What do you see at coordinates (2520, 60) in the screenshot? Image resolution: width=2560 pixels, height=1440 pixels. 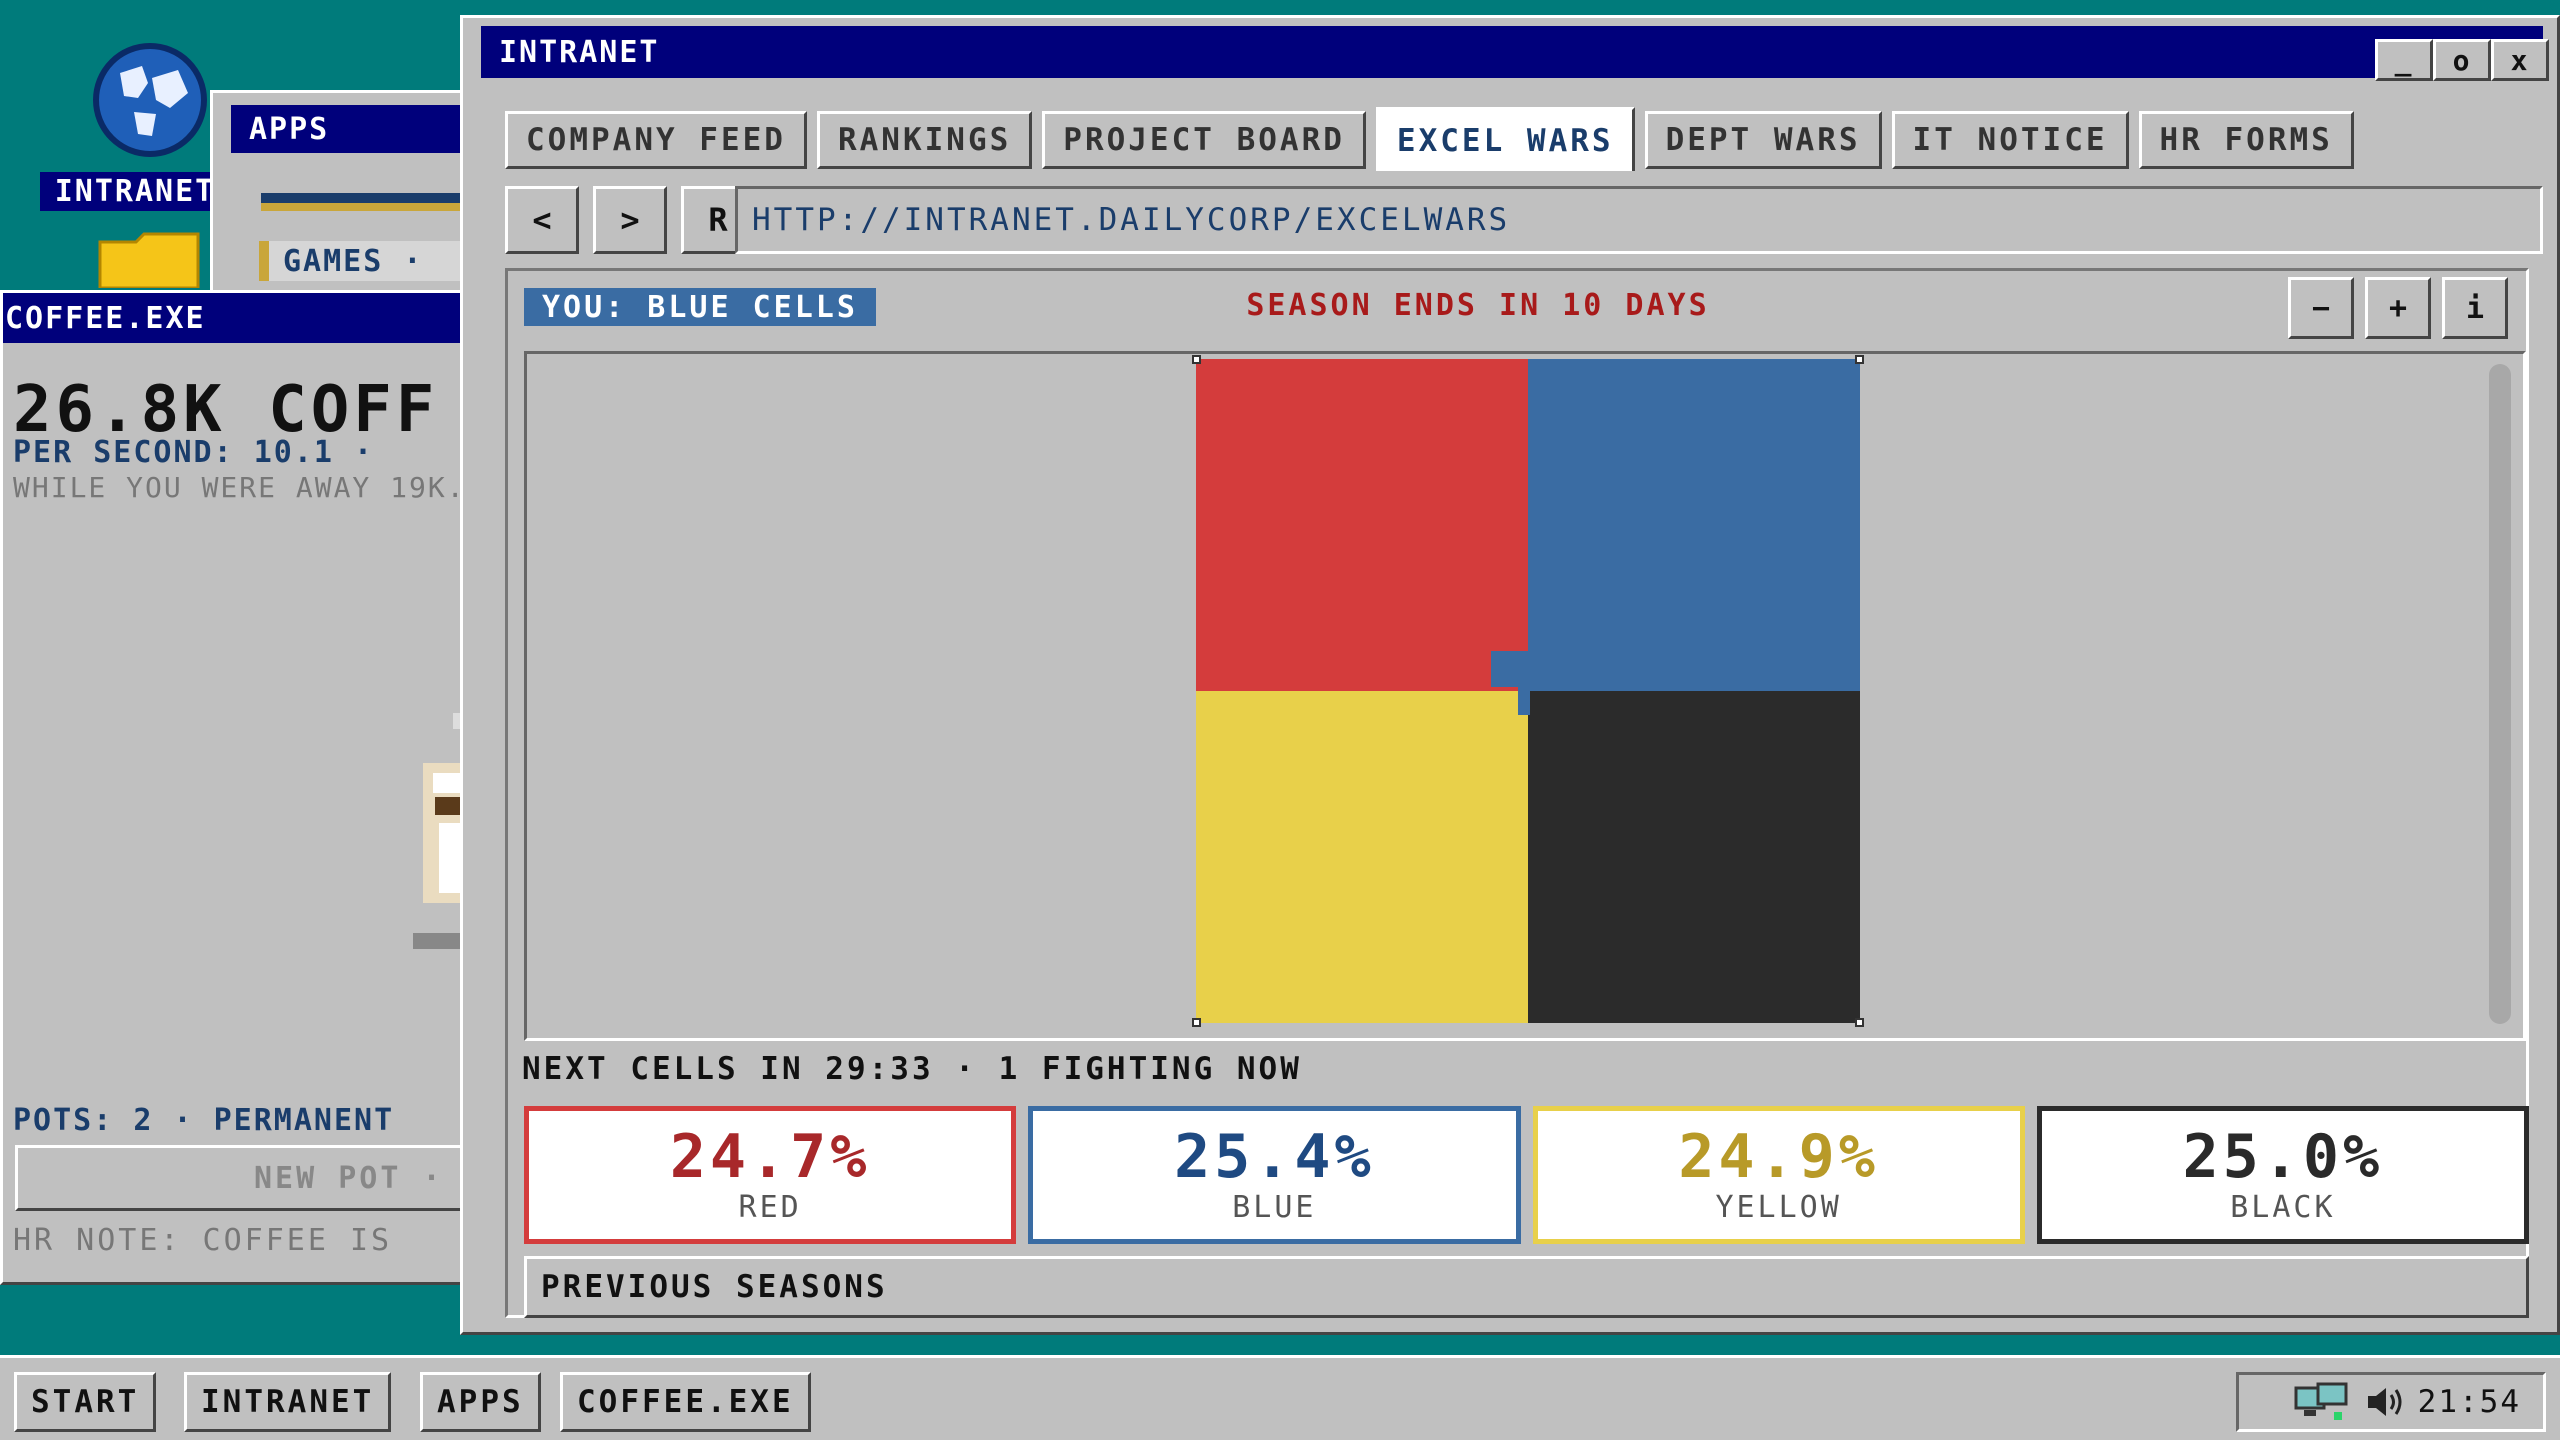 I see `close-button: x` at bounding box center [2520, 60].